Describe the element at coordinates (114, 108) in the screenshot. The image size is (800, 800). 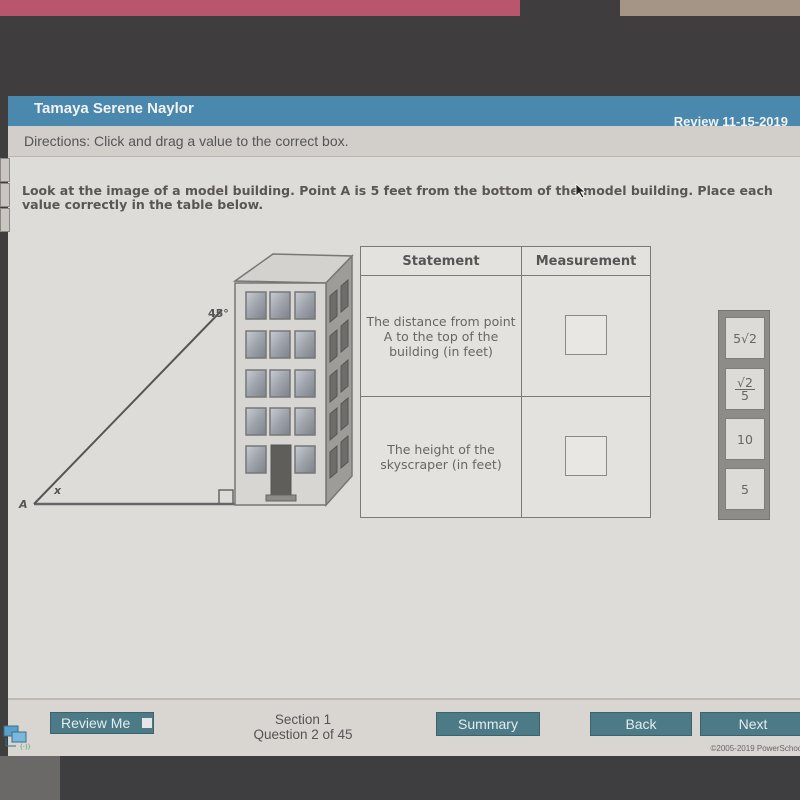
I see `student-name: Tamaya Serene Naylor` at that location.